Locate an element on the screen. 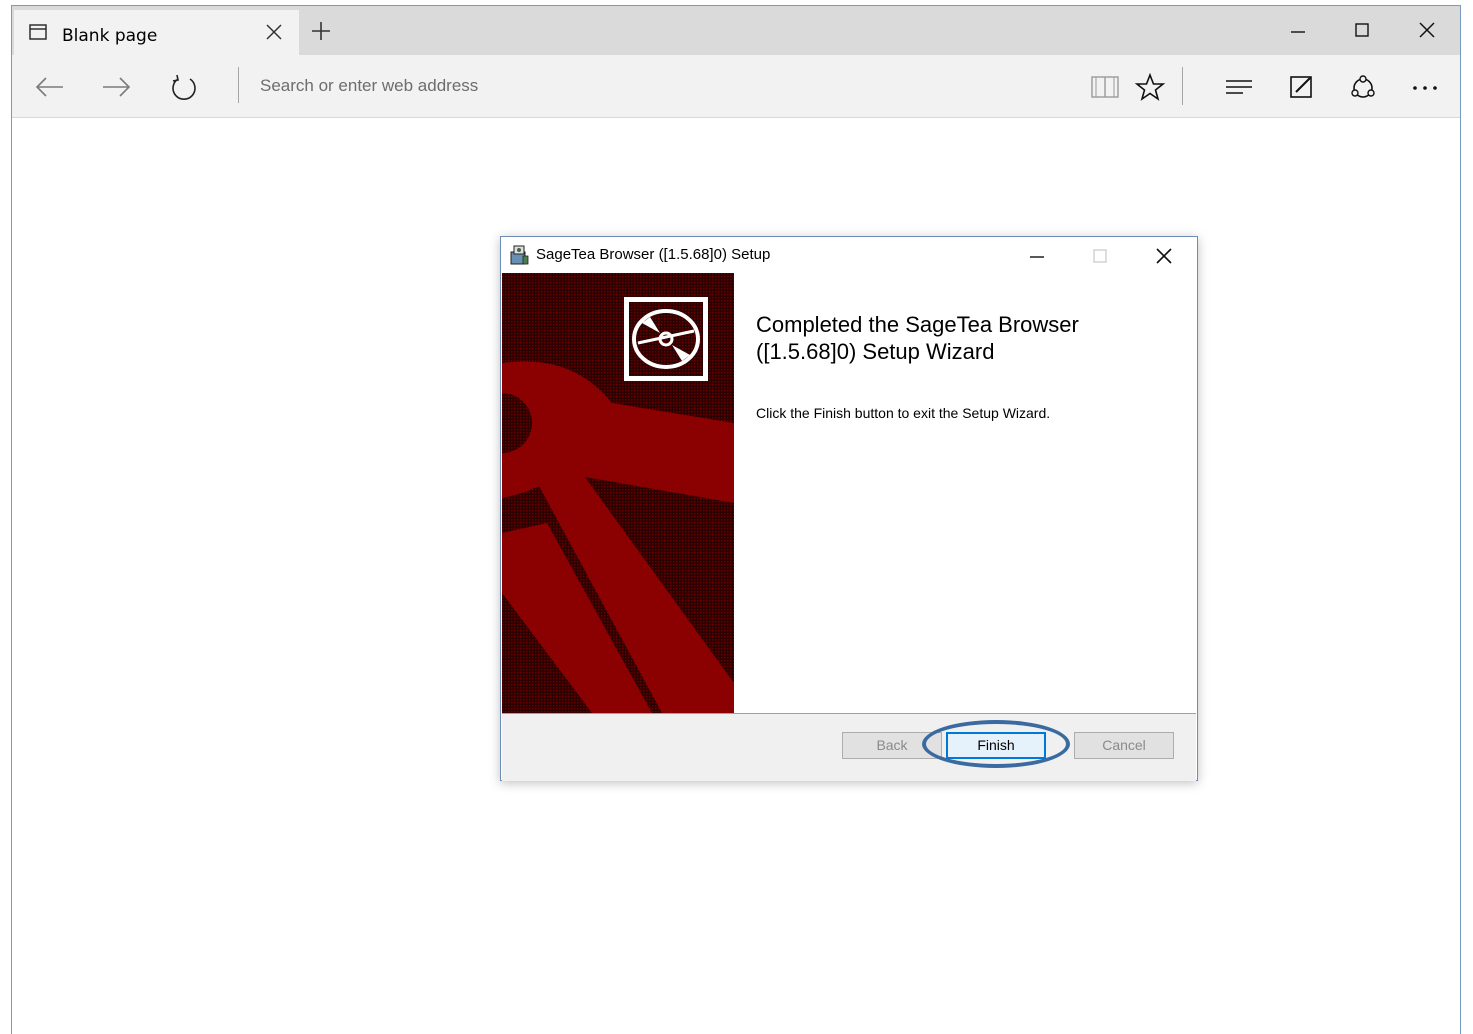 The image size is (1473, 1034). share-icon is located at coordinates (1363, 87).